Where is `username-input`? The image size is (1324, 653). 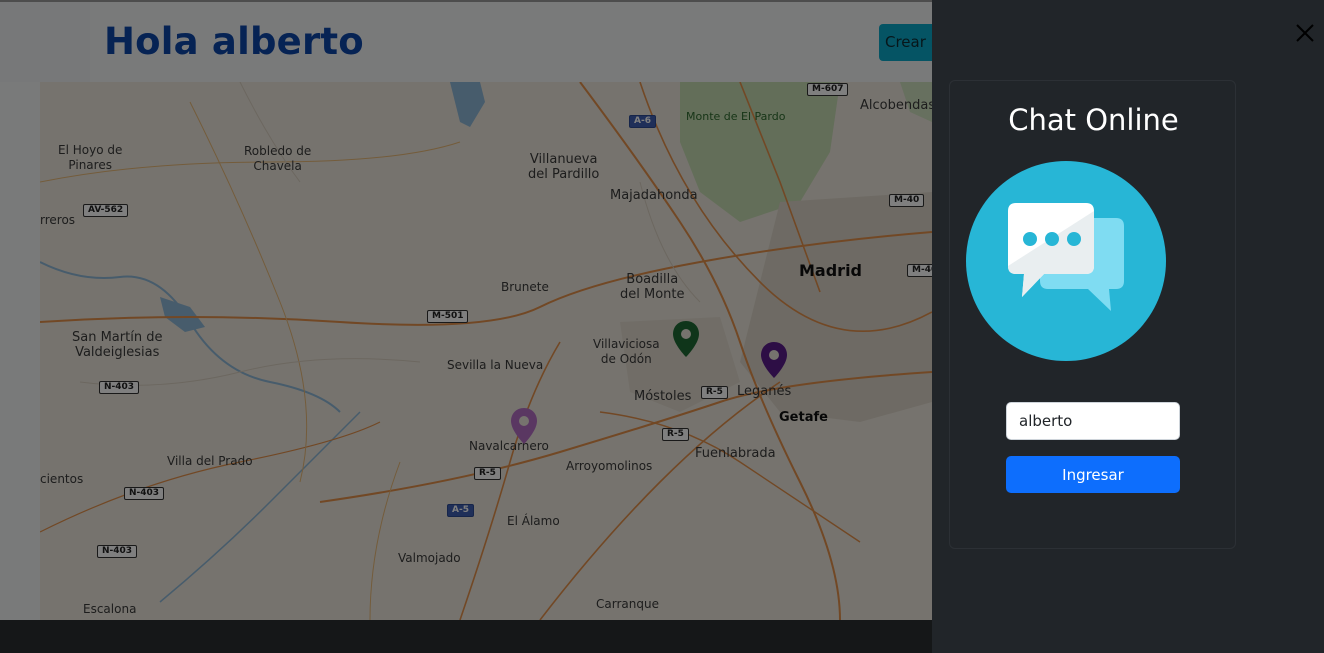 username-input is located at coordinates (1093, 421).